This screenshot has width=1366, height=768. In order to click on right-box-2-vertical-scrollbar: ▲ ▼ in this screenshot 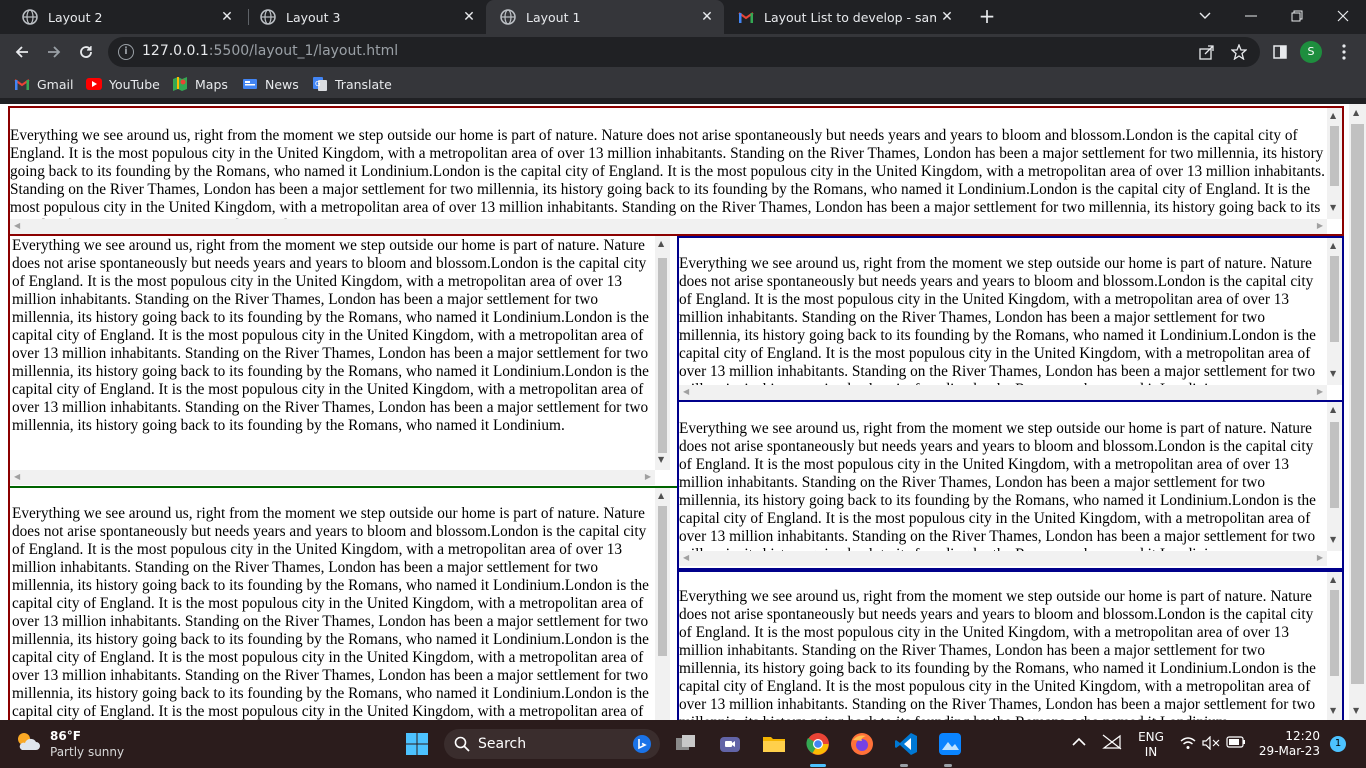, I will do `click(1334, 476)`.